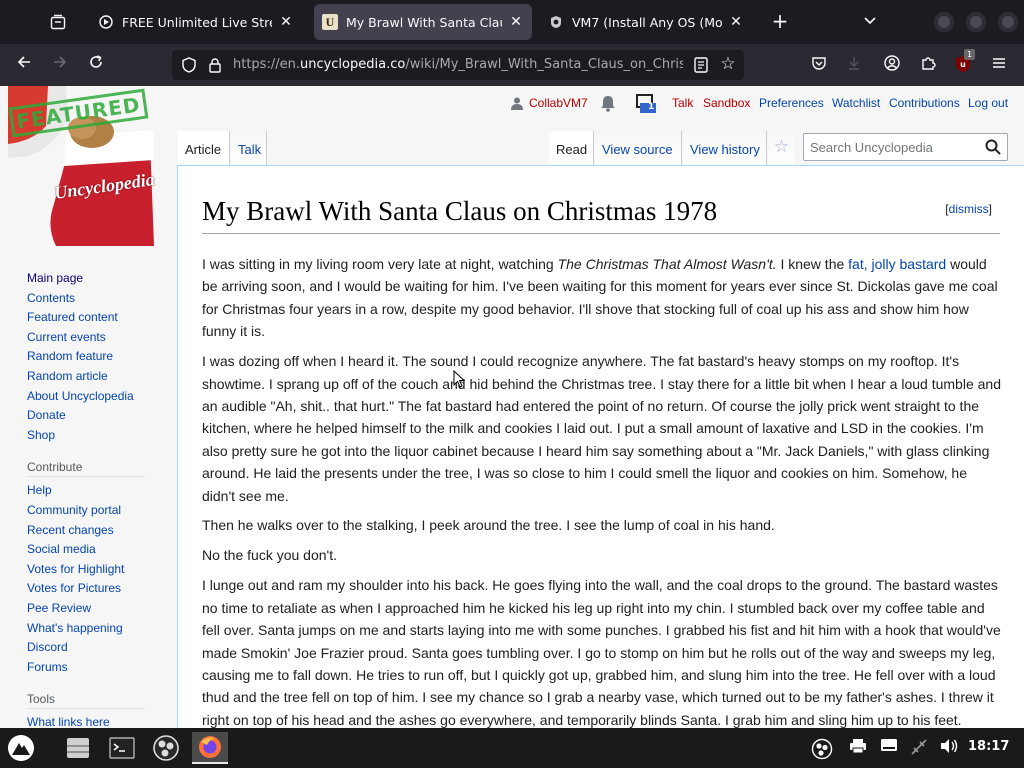 Image resolution: width=1024 pixels, height=768 pixels. I want to click on tab-title: My Brawl With Santa Claus on, so click(424, 22).